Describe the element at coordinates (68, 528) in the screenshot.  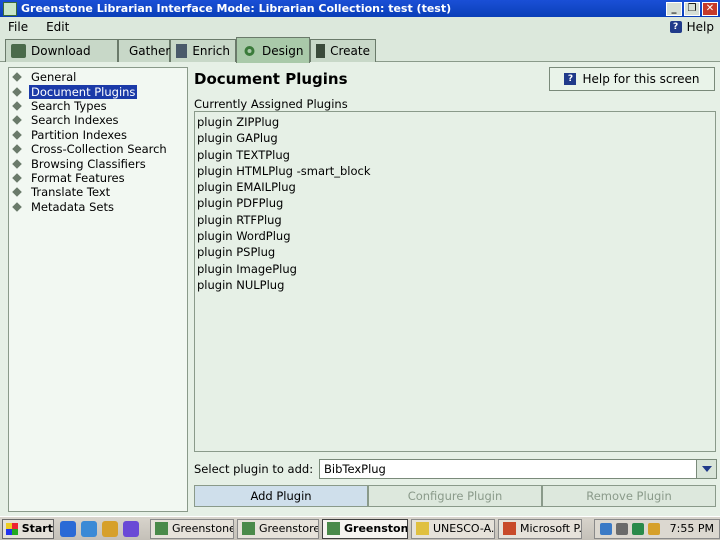
I see `browser-icon` at that location.